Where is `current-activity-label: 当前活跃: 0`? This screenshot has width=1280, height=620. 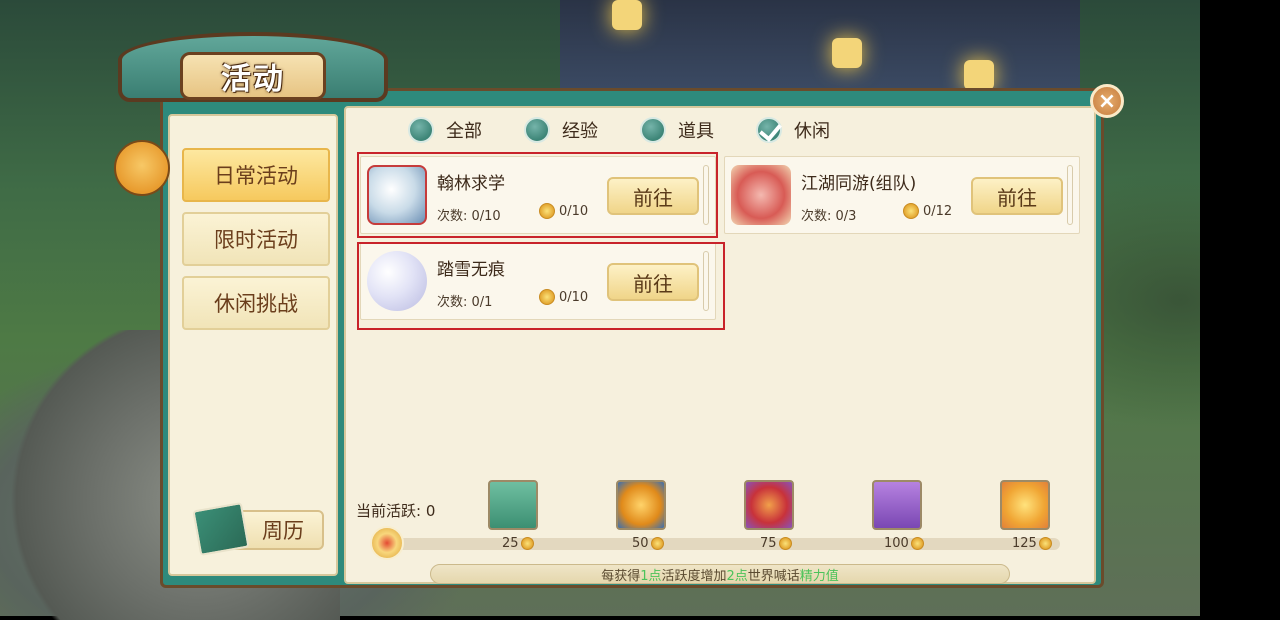 current-activity-label: 当前活跃: 0 is located at coordinates (396, 511).